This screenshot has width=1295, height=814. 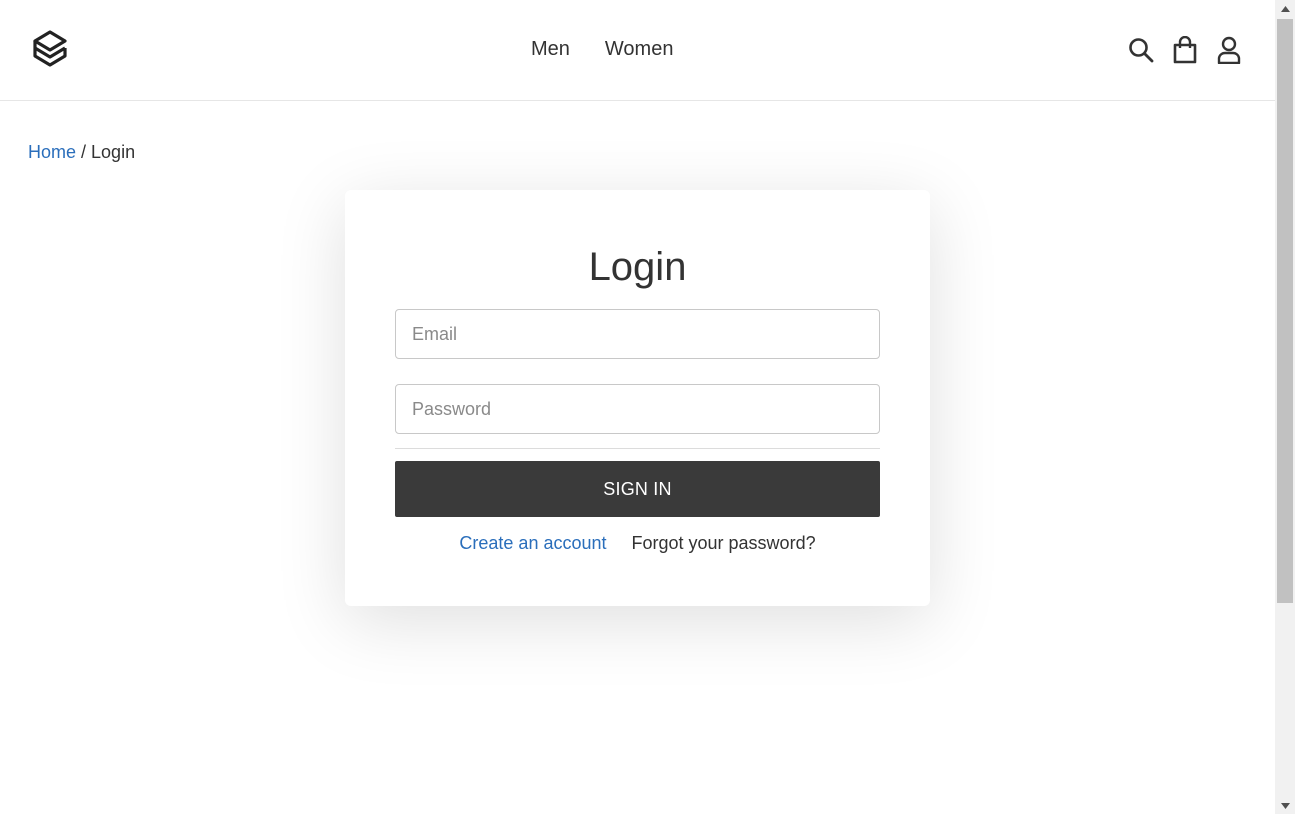 What do you see at coordinates (1285, 8) in the screenshot?
I see `scroll-up-arrow-icon` at bounding box center [1285, 8].